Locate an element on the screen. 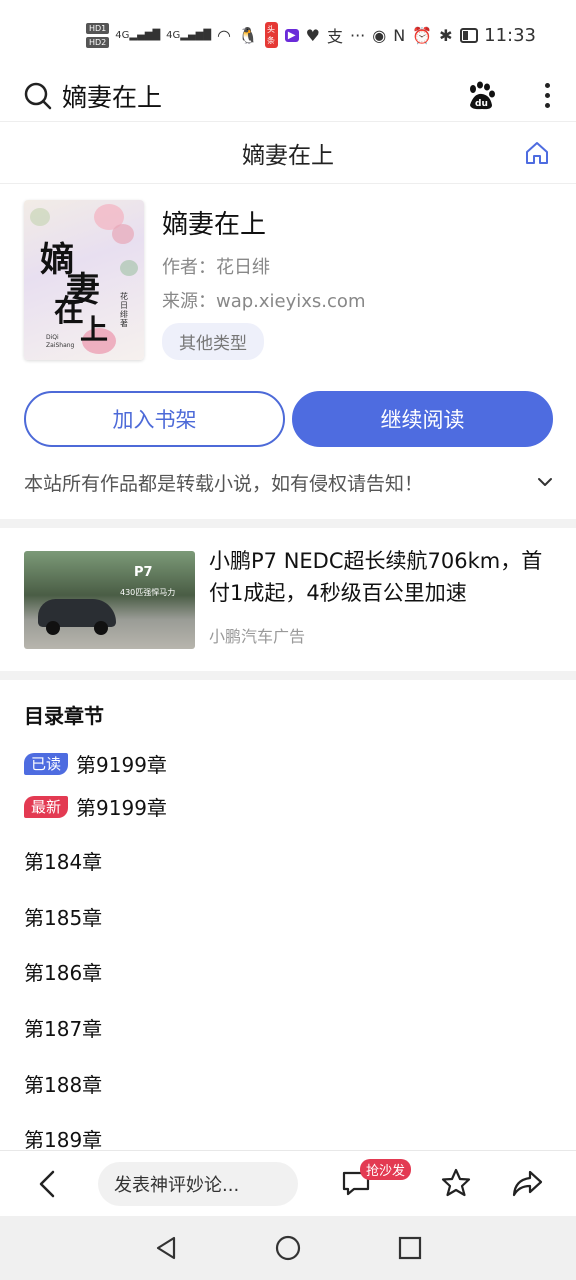 This screenshot has width=576, height=1280. eye-icon: ◉ is located at coordinates (379, 35).